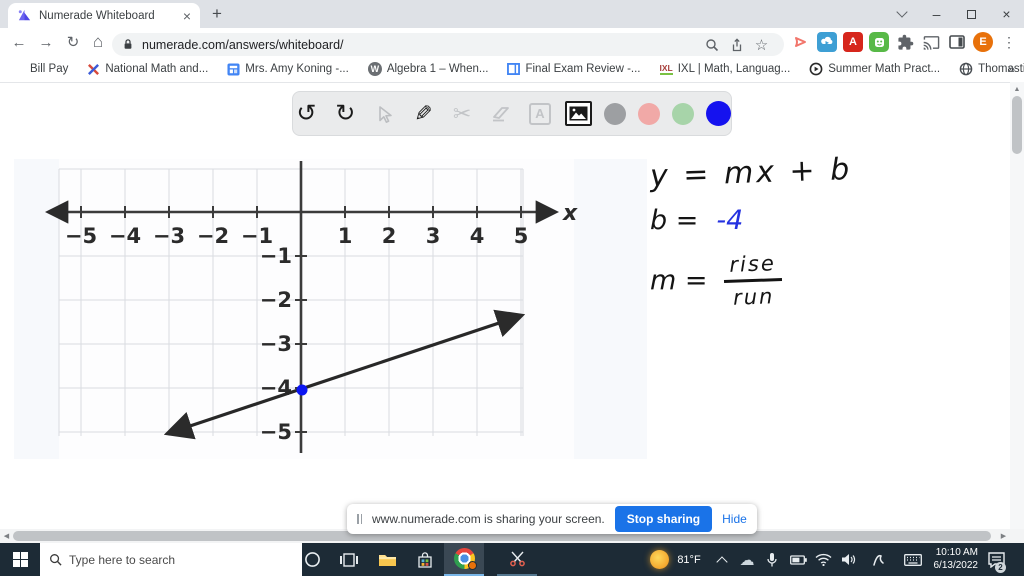 This screenshot has height=576, width=1024. What do you see at coordinates (1017, 312) in the screenshot?
I see `vertical-scrollbar: ▲ ▼` at bounding box center [1017, 312].